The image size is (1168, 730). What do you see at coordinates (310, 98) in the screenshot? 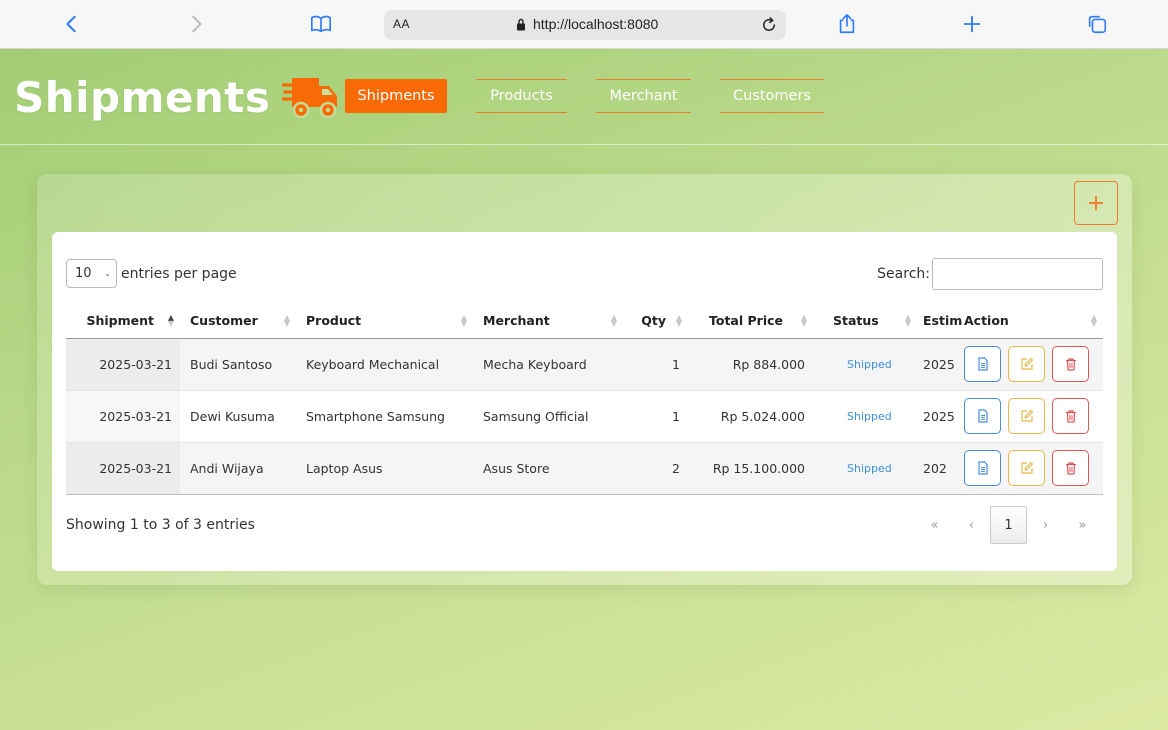
I see `truck-icon` at bounding box center [310, 98].